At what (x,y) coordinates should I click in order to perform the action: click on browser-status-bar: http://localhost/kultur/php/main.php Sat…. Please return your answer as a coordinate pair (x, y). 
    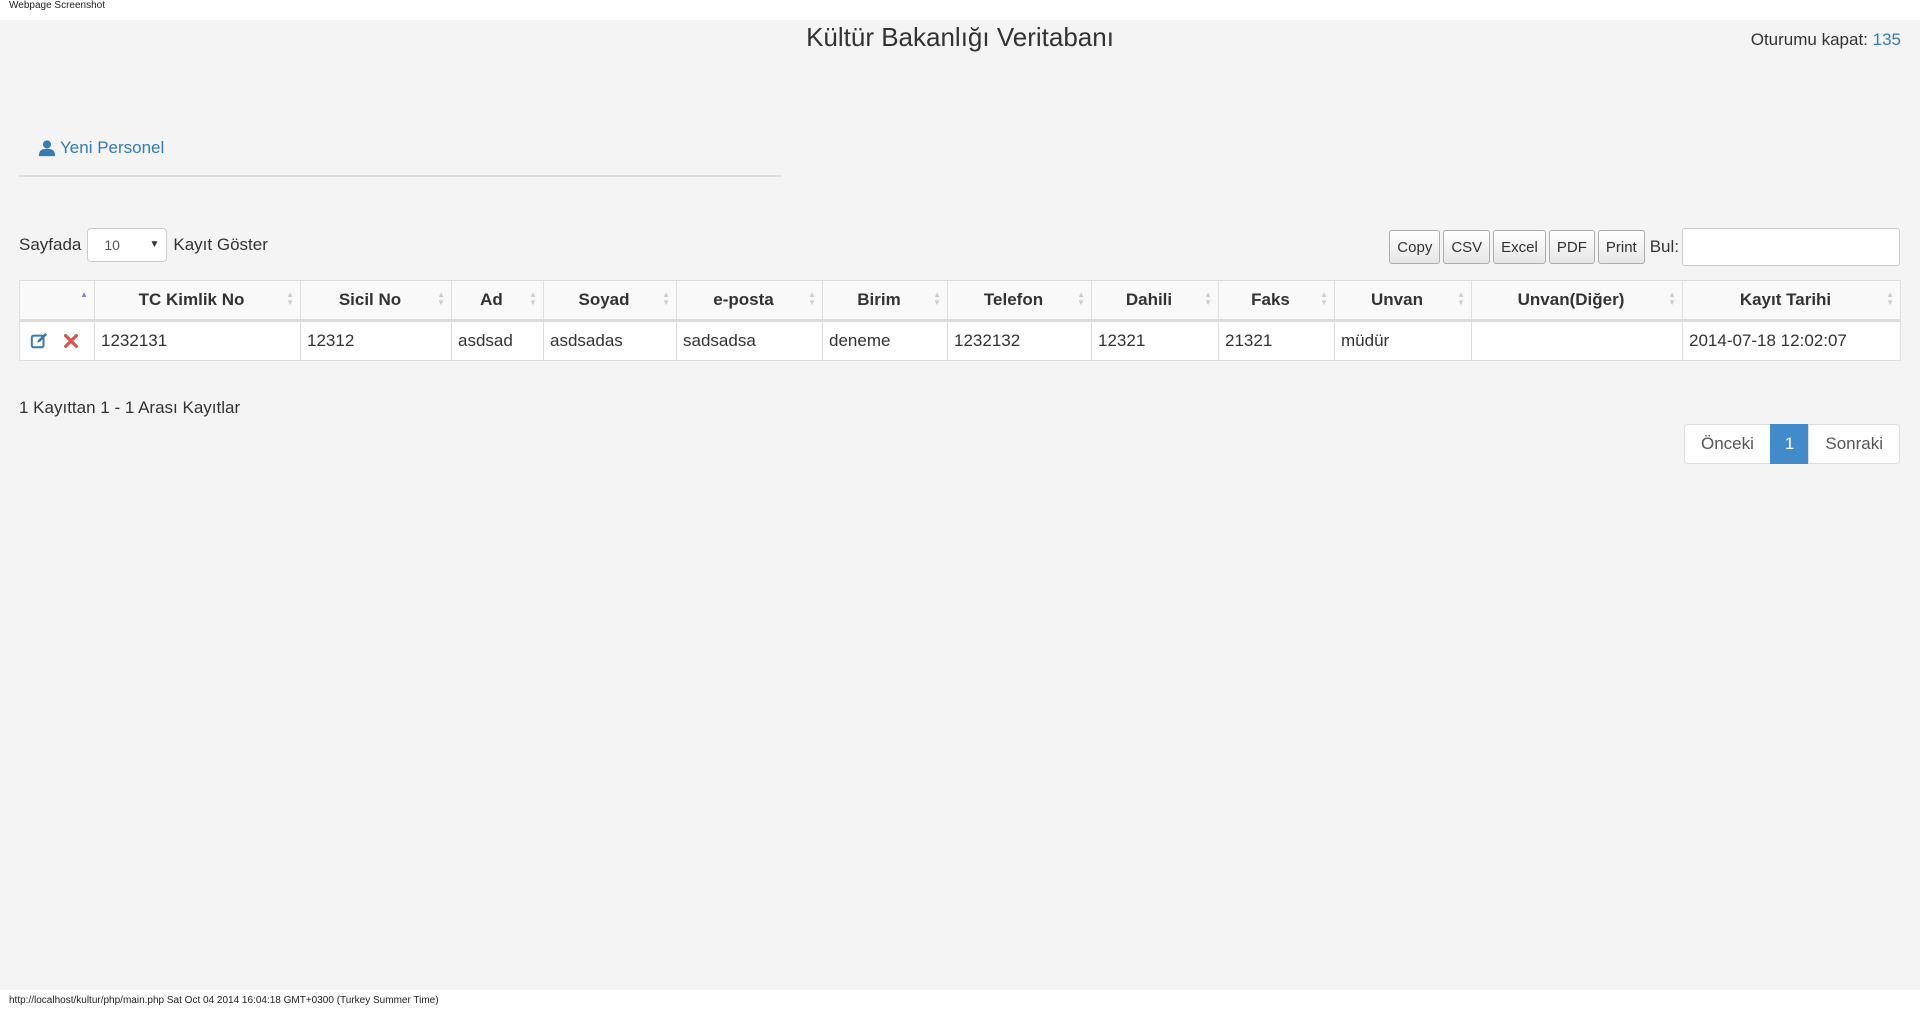
    Looking at the image, I should click on (960, 1000).